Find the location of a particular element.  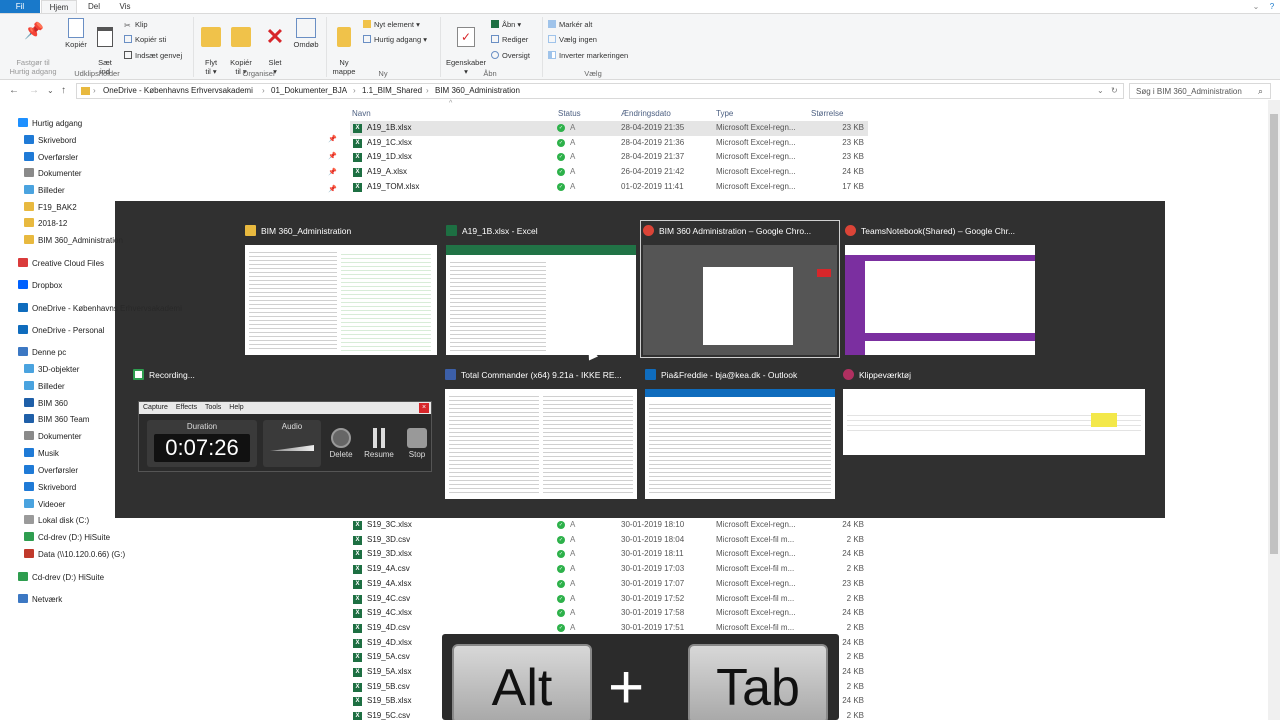

tree-item: Netværk is located at coordinates (40, 599).